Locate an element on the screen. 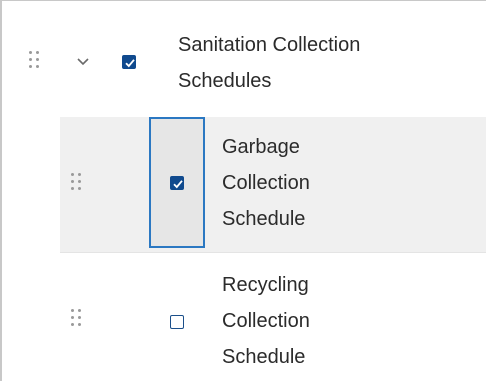 The image size is (486, 381). layer-group-title-line1: Sanitation Collection is located at coordinates (269, 45).